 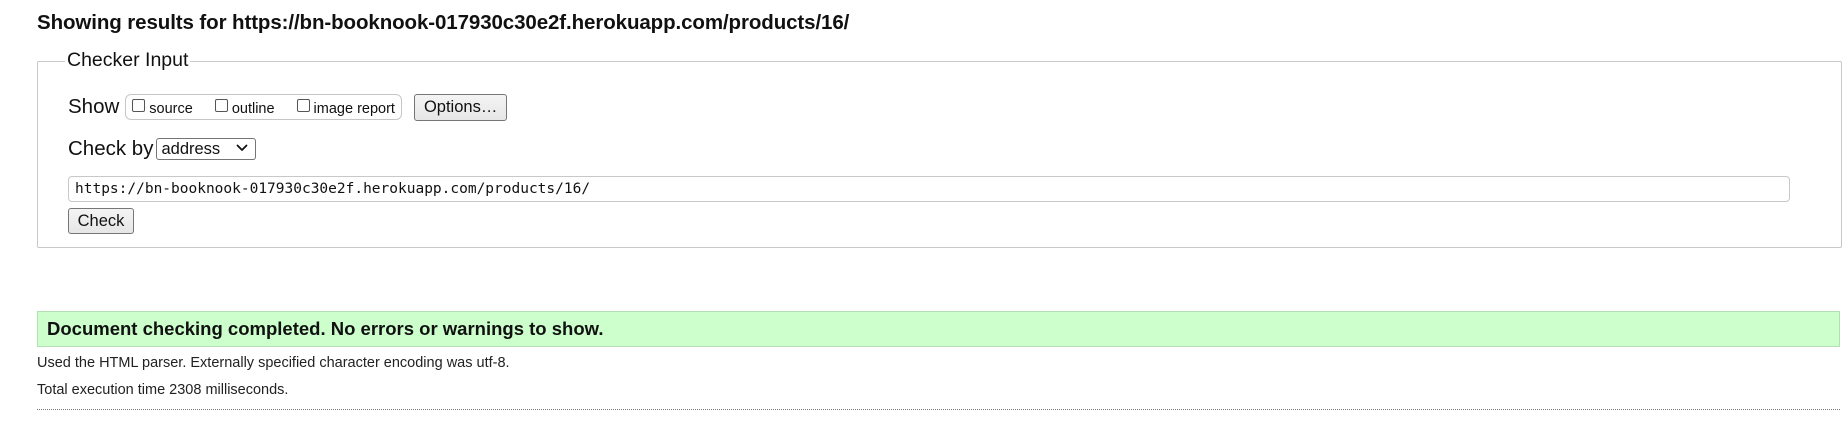 I want to click on chevron-down-icon, so click(x=242, y=147).